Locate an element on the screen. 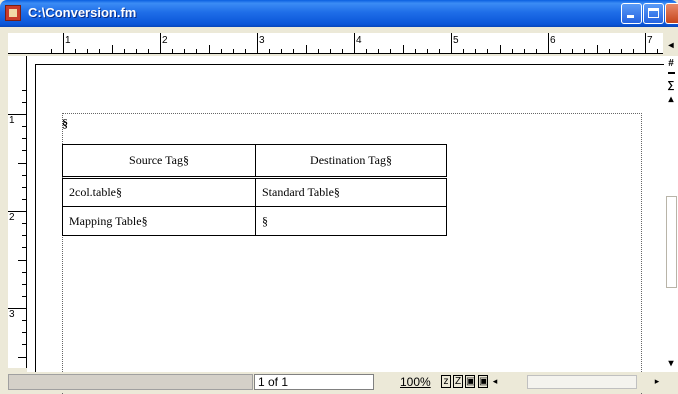 Image resolution: width=678 pixels, height=394 pixels. minimize-icon is located at coordinates (630, 16).